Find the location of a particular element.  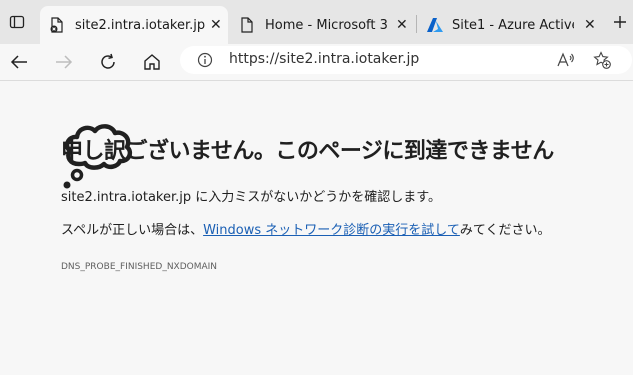

tab-site2: site2.intra.iotaker.jp ✕ is located at coordinates (134, 25).